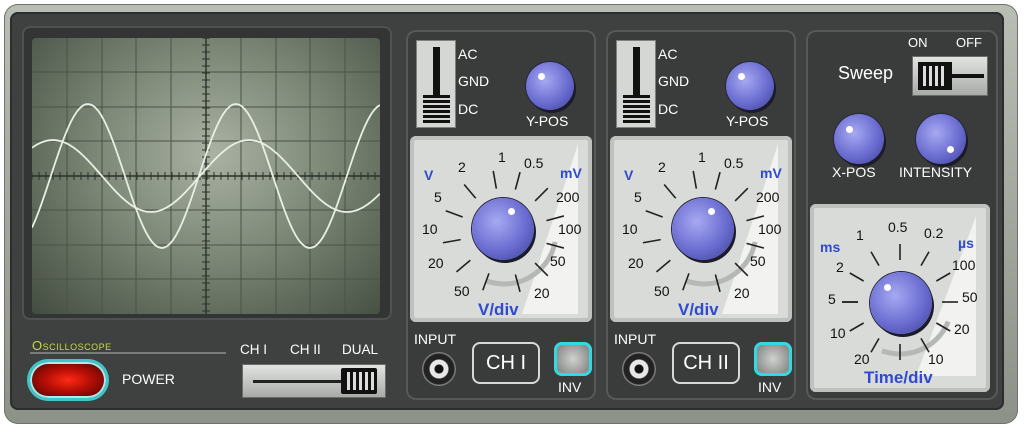 Image resolution: width=1024 pixels, height=428 pixels. What do you see at coordinates (859, 139) in the screenshot?
I see `xpos-knob` at bounding box center [859, 139].